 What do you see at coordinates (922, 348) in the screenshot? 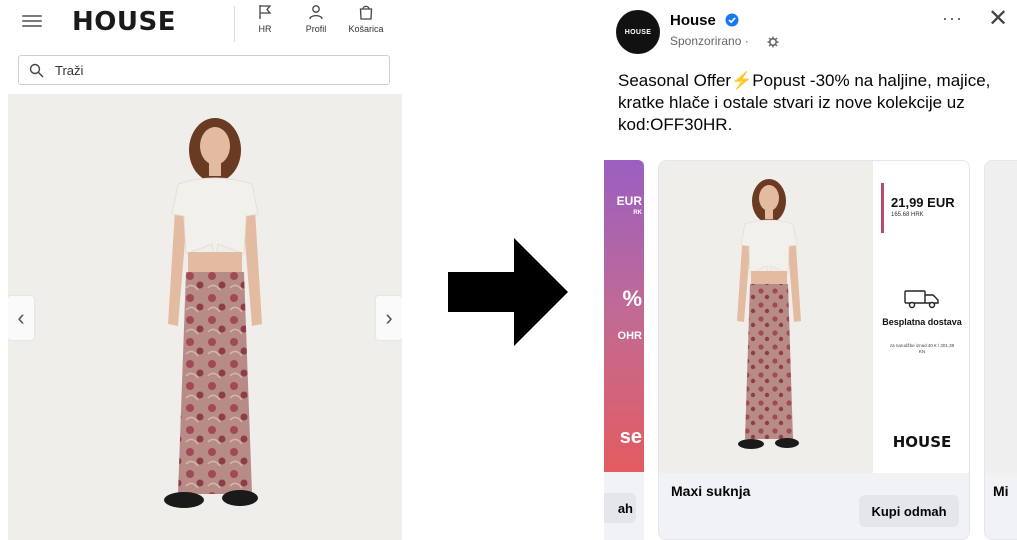
I see `shipping-subtitle: za narudžbe iznad 40 € / 301,38 KN` at bounding box center [922, 348].